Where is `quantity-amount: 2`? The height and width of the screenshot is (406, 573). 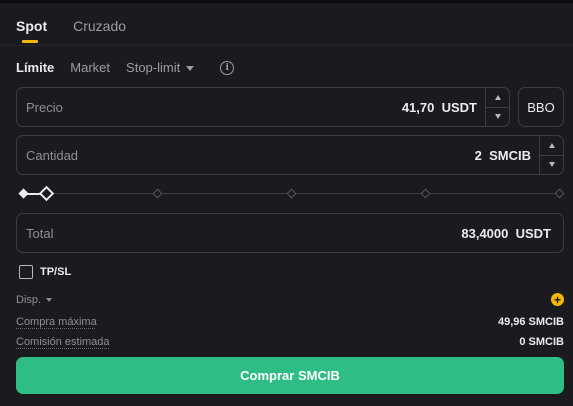
quantity-amount: 2 is located at coordinates (478, 155).